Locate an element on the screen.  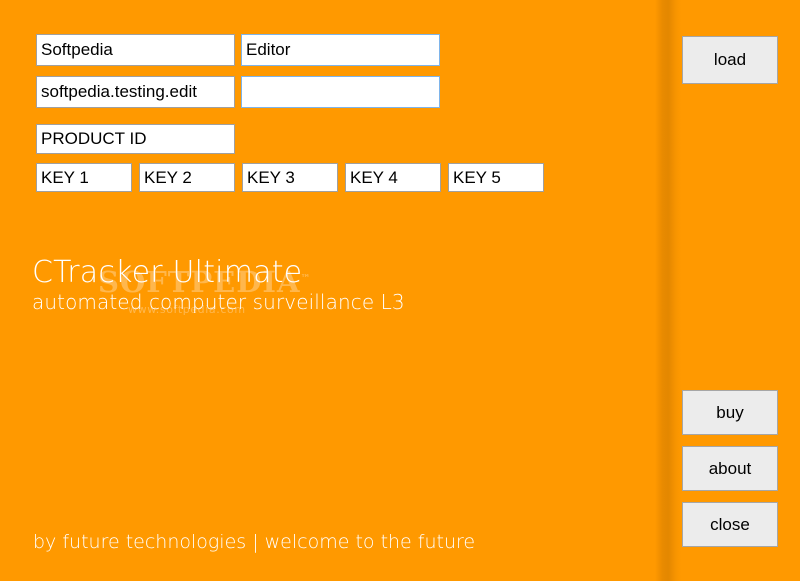
name-field is located at coordinates (135, 50).